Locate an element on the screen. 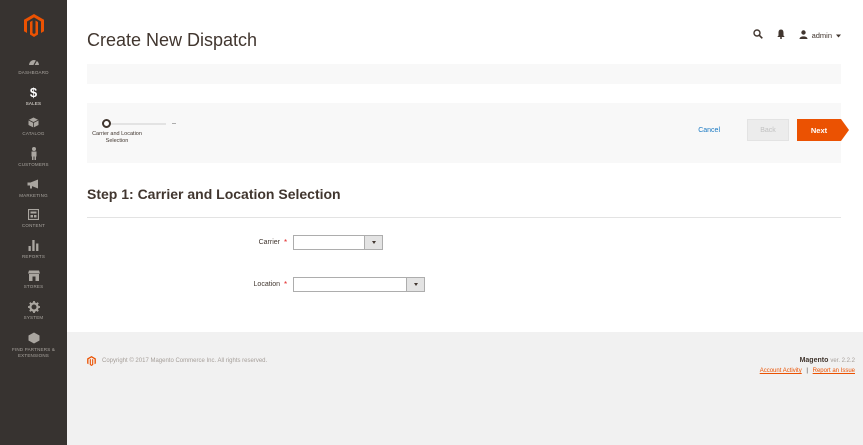  sidebar-item-find-partners: Find Partners & Extensions is located at coordinates (33, 345).